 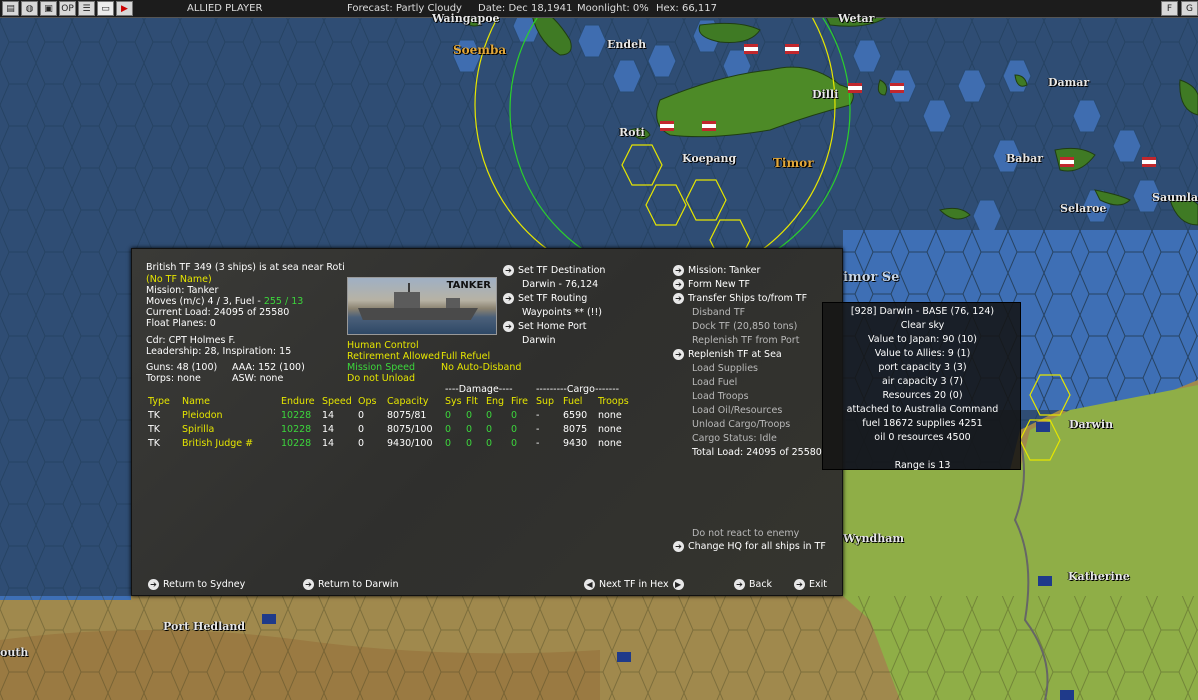 What do you see at coordinates (718, 312) in the screenshot?
I see `action-item: Disband TF` at bounding box center [718, 312].